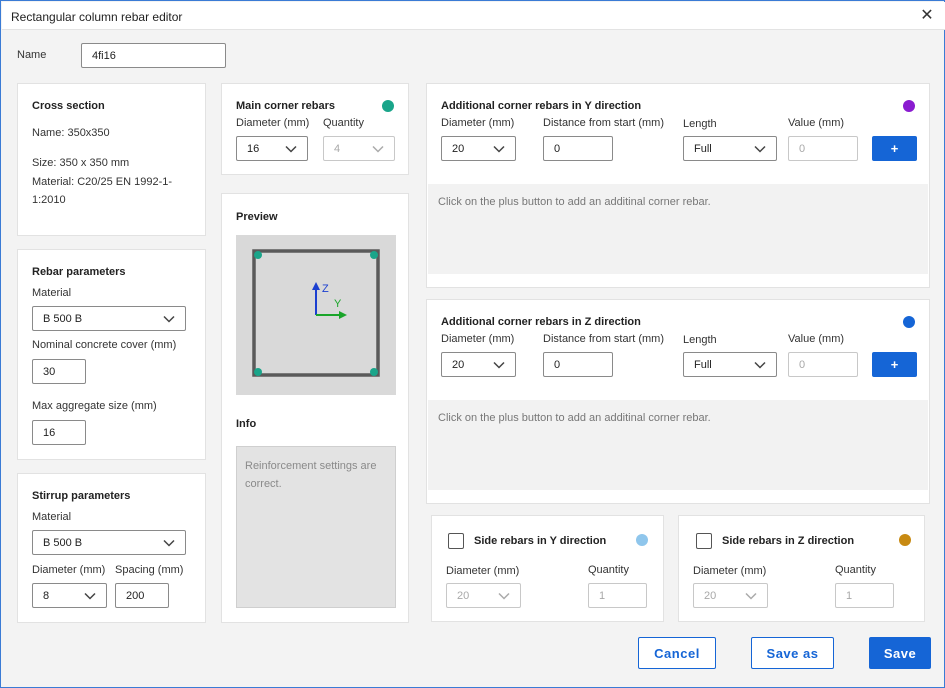 Image resolution: width=945 pixels, height=688 pixels. I want to click on rebar-parameters-heading: Rebar parameters, so click(79, 272).